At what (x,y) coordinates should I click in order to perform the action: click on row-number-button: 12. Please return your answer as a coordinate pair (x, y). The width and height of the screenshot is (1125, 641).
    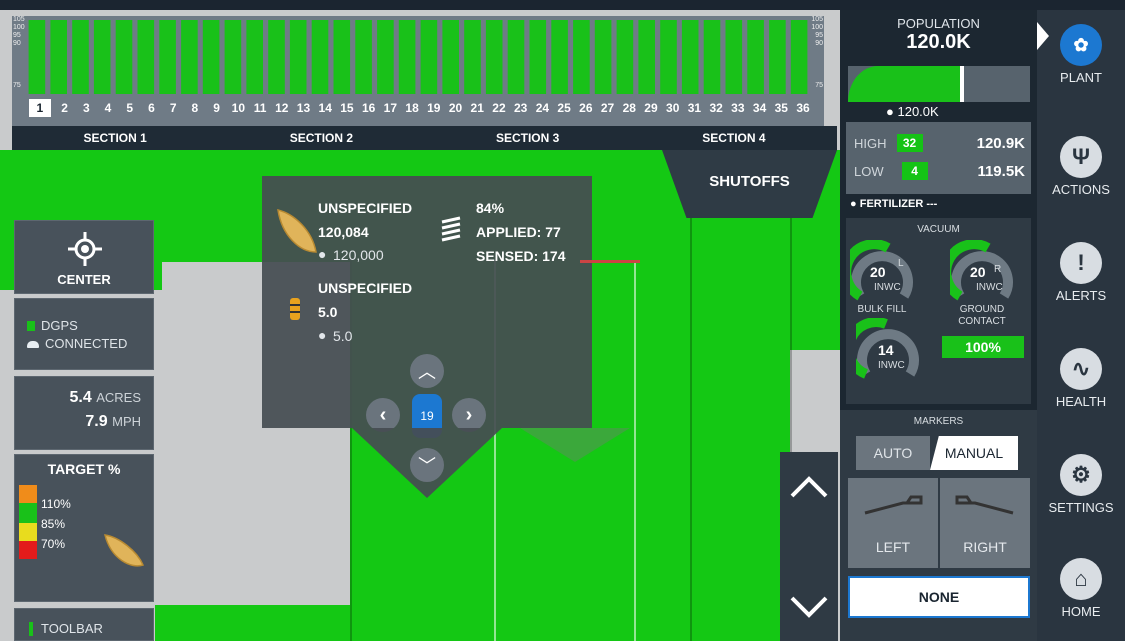
    Looking at the image, I should click on (282, 108).